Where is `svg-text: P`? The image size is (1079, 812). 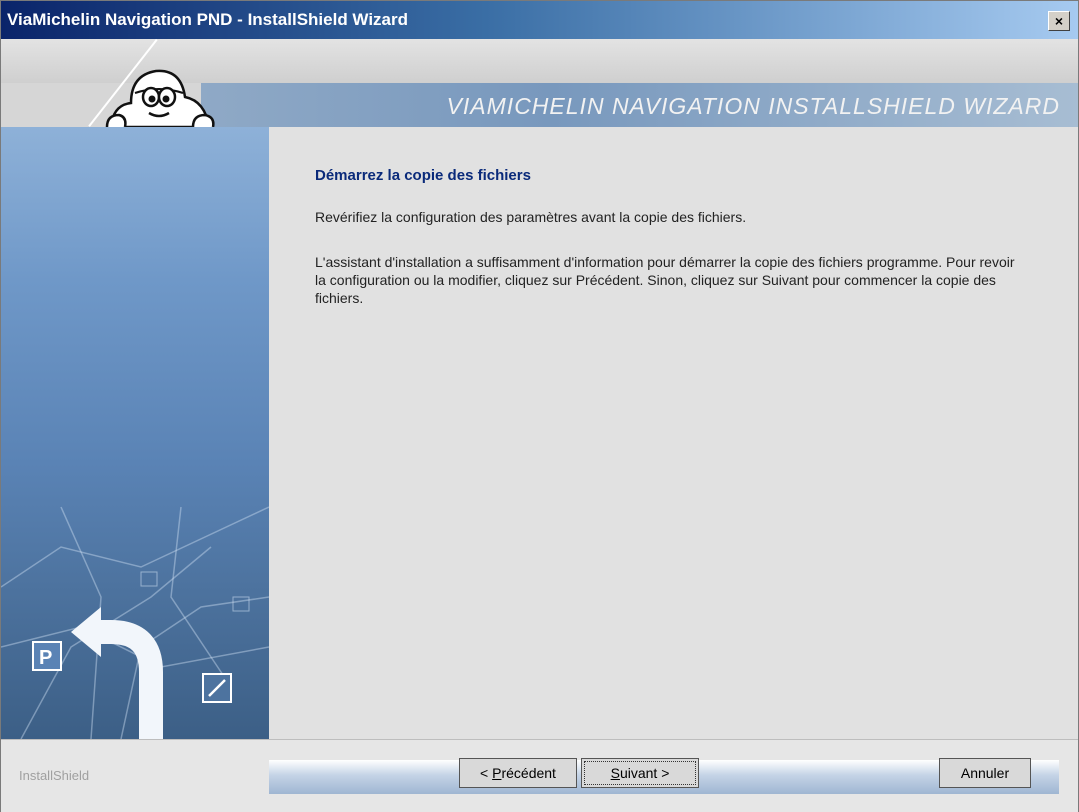 svg-text: P is located at coordinates (45, 658).